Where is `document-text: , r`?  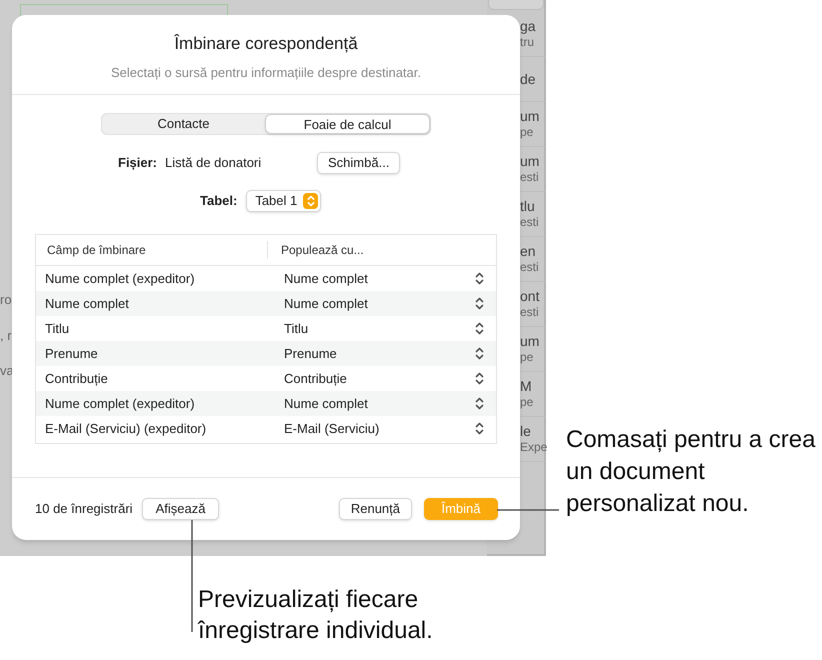
document-text: , r is located at coordinates (6, 336).